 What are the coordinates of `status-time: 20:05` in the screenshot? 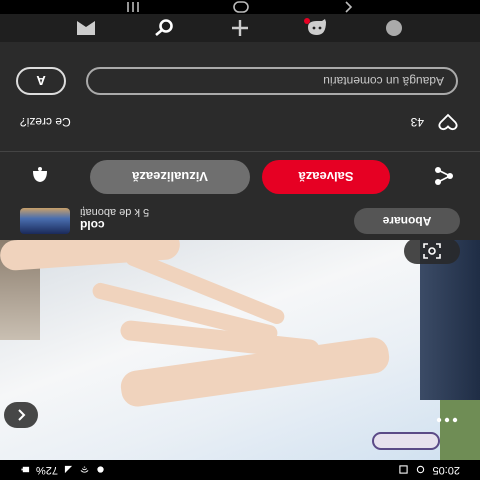 It's located at (446, 470).